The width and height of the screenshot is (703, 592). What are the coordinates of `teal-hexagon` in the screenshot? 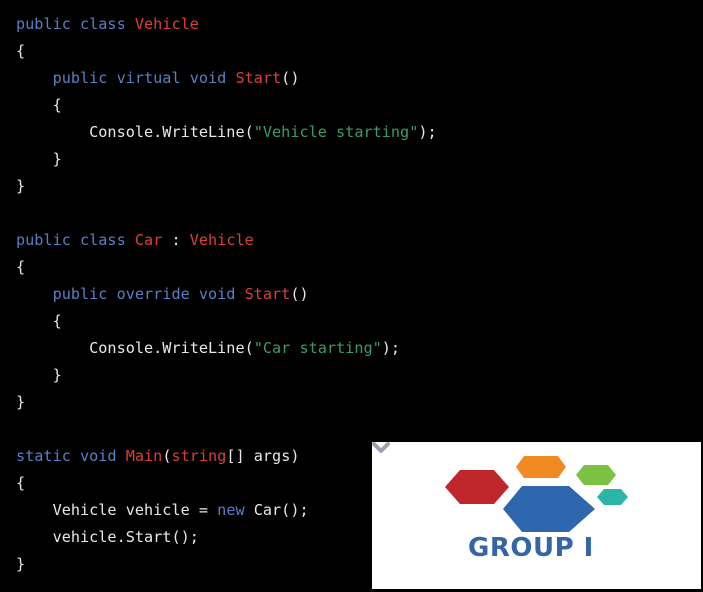 It's located at (612, 497).